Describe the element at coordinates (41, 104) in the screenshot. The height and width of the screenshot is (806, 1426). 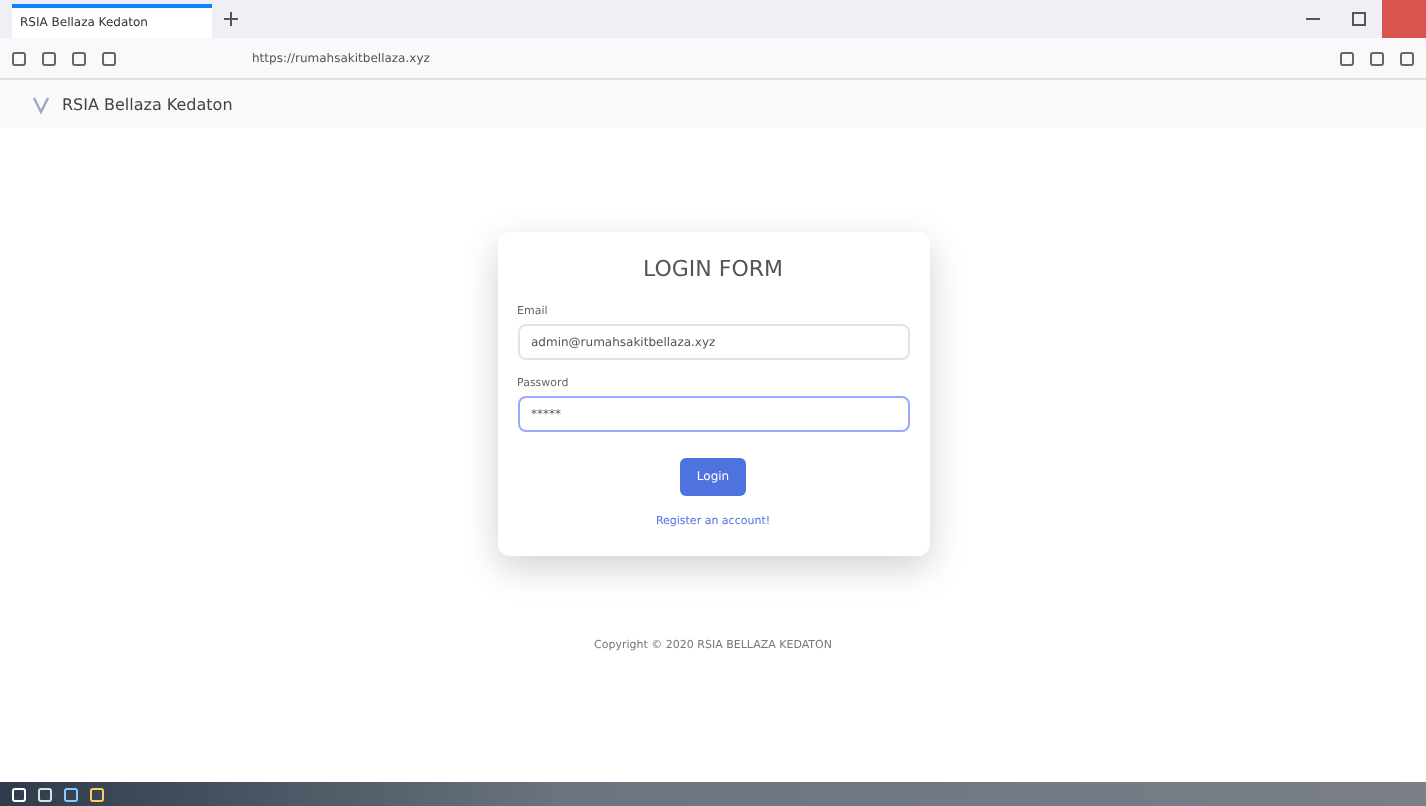
I see `logo-icon` at that location.